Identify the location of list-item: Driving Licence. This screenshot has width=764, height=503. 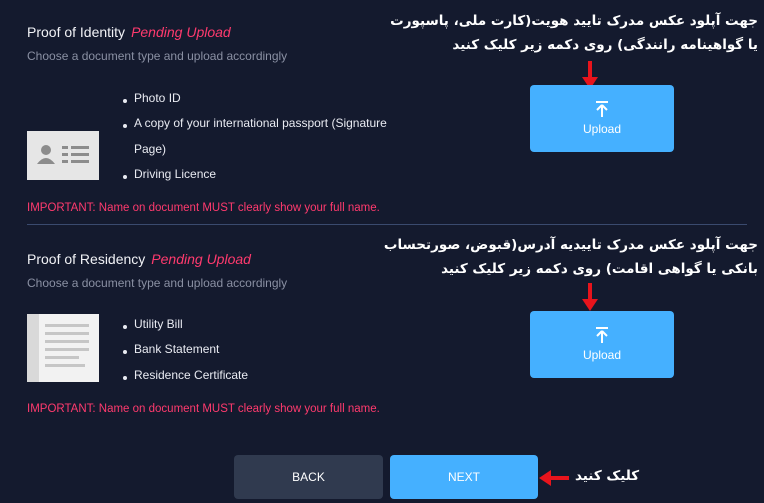
(273, 176).